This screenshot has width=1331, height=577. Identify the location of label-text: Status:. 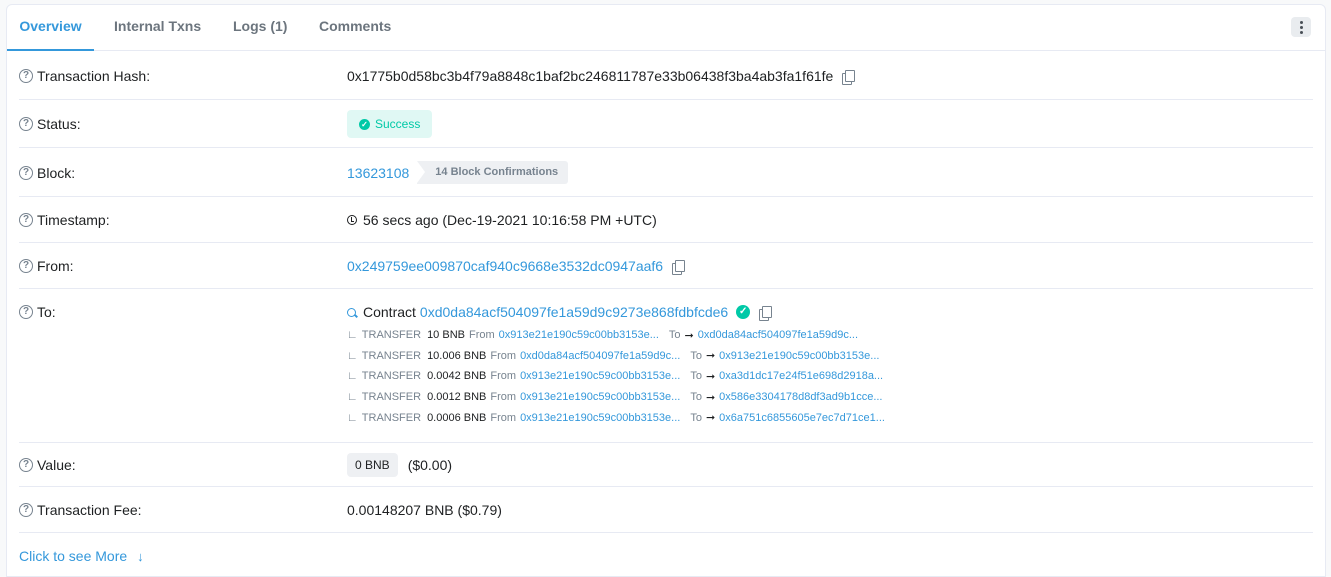
(59, 124).